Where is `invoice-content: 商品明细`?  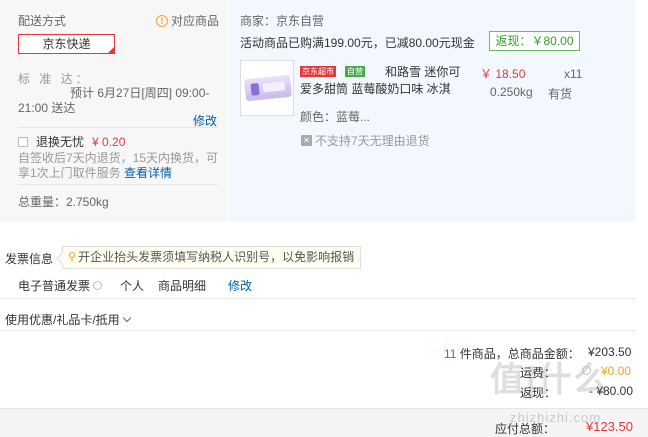
invoice-content: 商品明细 is located at coordinates (182, 286).